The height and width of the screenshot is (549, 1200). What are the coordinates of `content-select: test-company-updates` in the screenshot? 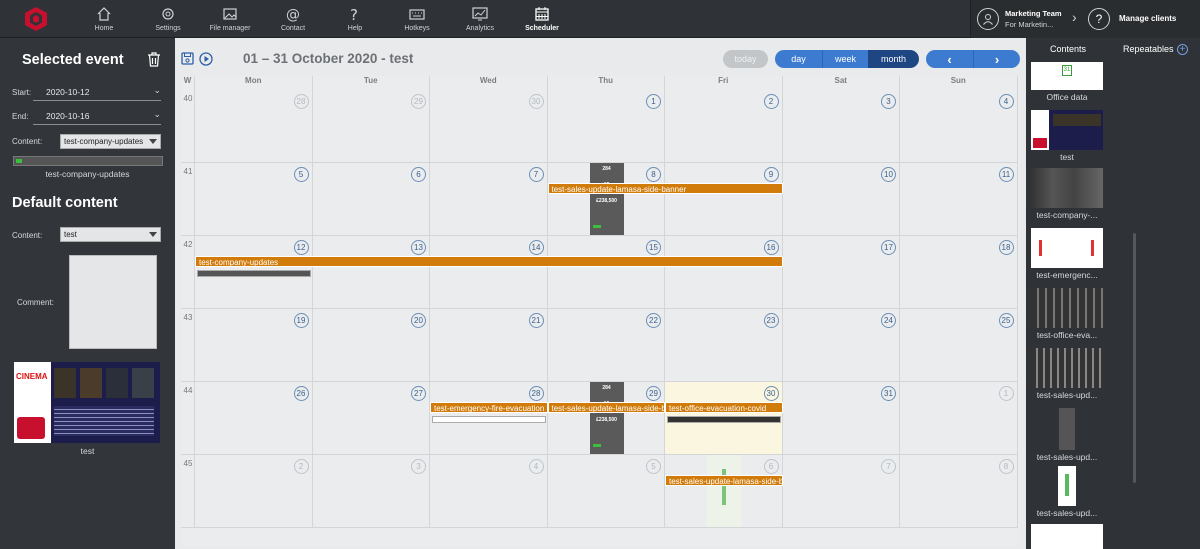 It's located at (110, 141).